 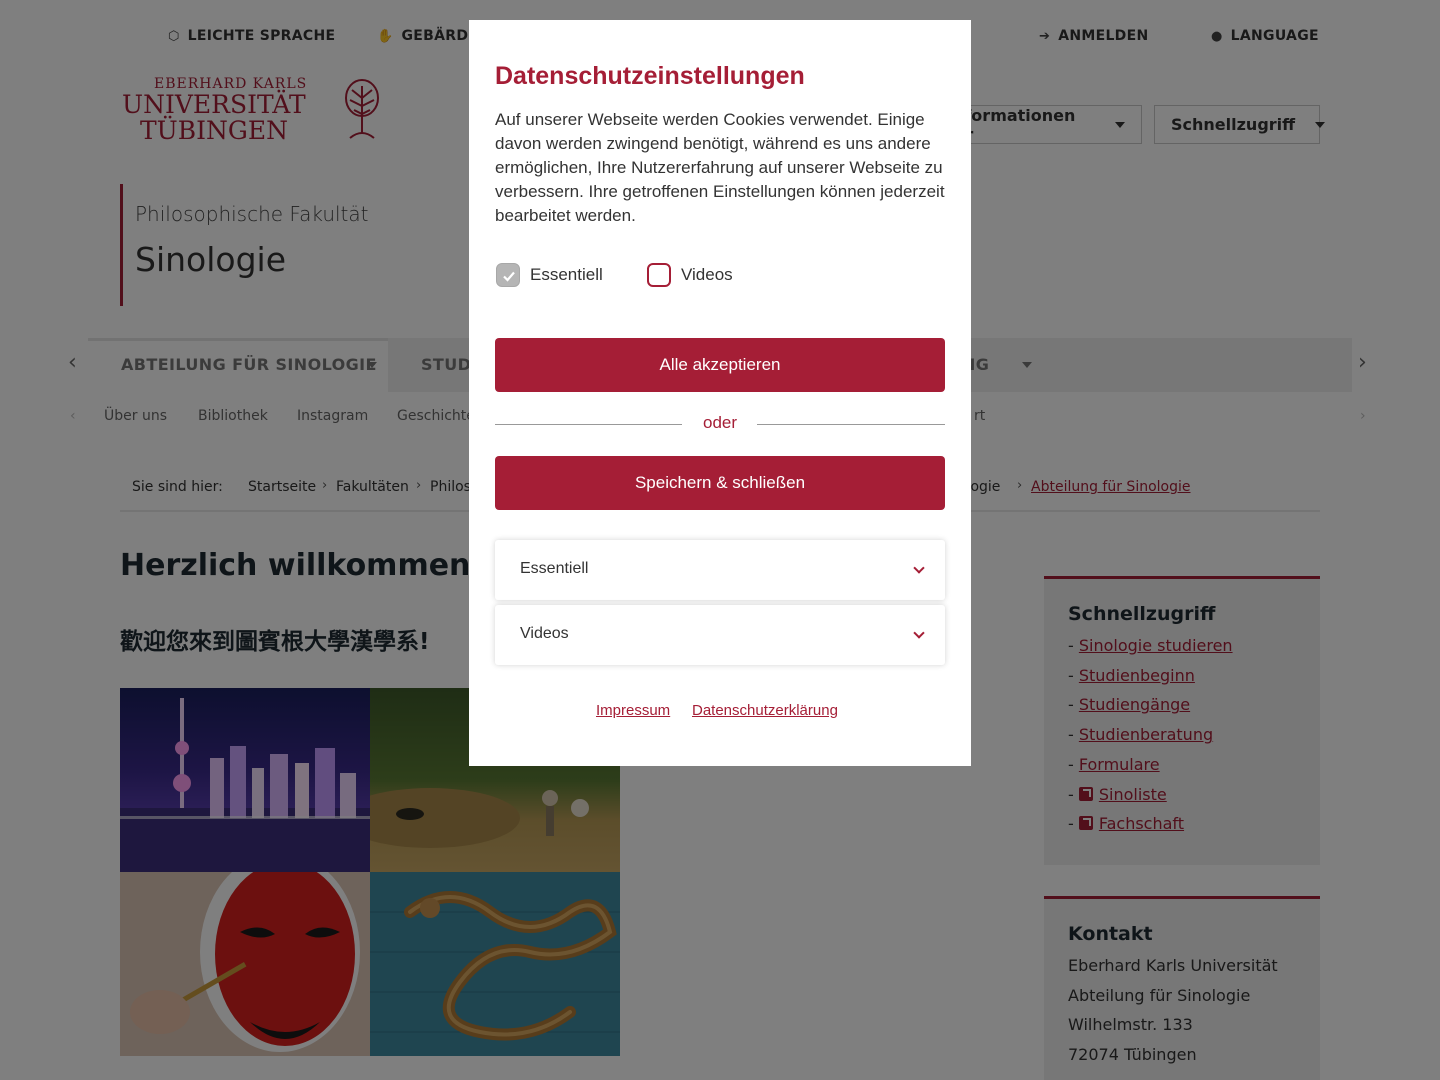 I want to click on oder-text: oder, so click(x=720, y=422).